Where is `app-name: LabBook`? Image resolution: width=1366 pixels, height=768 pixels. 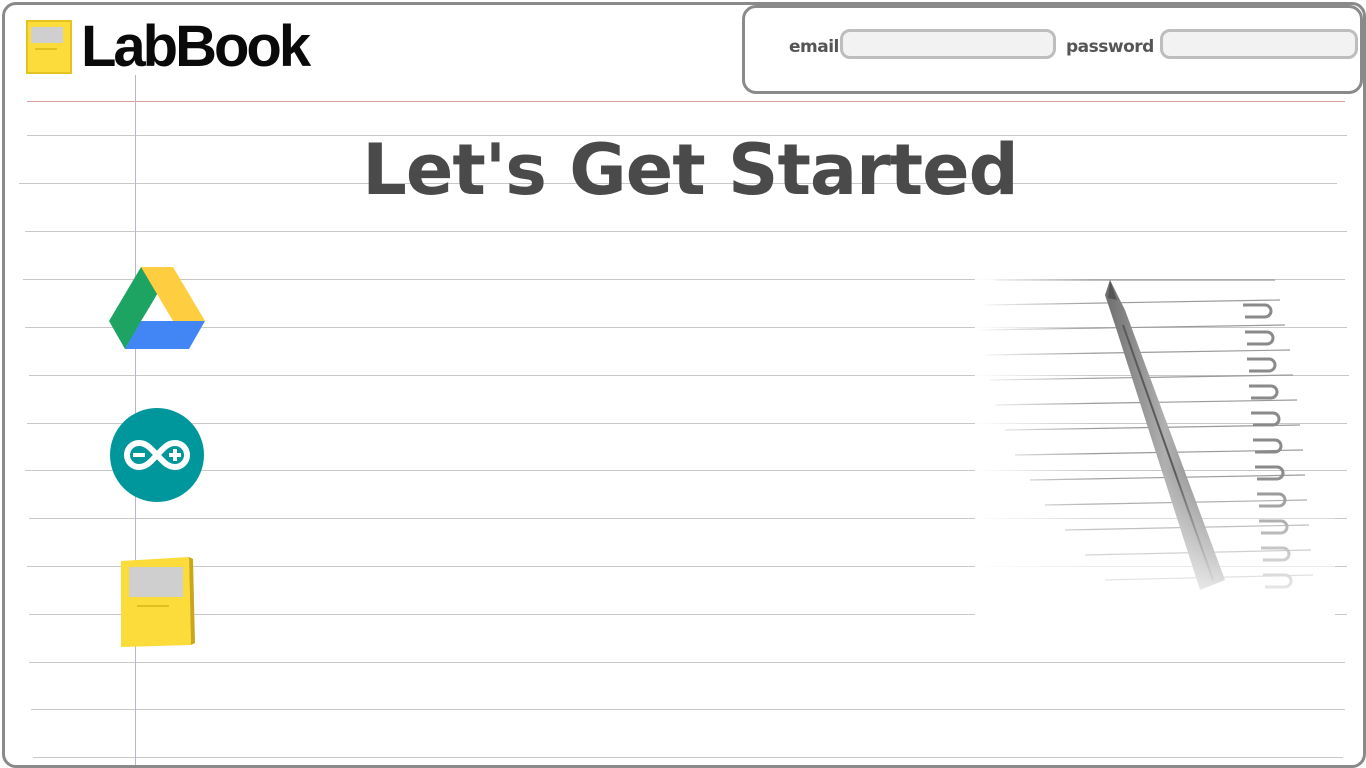 app-name: LabBook is located at coordinates (196, 46).